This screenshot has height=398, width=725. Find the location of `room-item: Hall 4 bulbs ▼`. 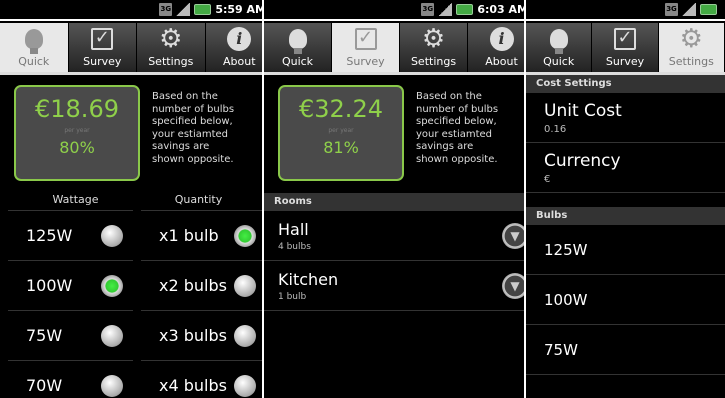

room-item: Hall 4 bulbs ▼ is located at coordinates (400, 236).